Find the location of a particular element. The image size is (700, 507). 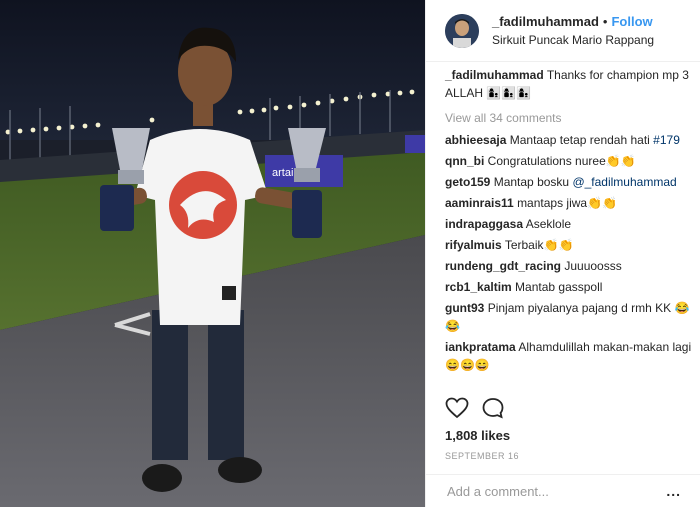

comment-username: iankpratama is located at coordinates (480, 347).